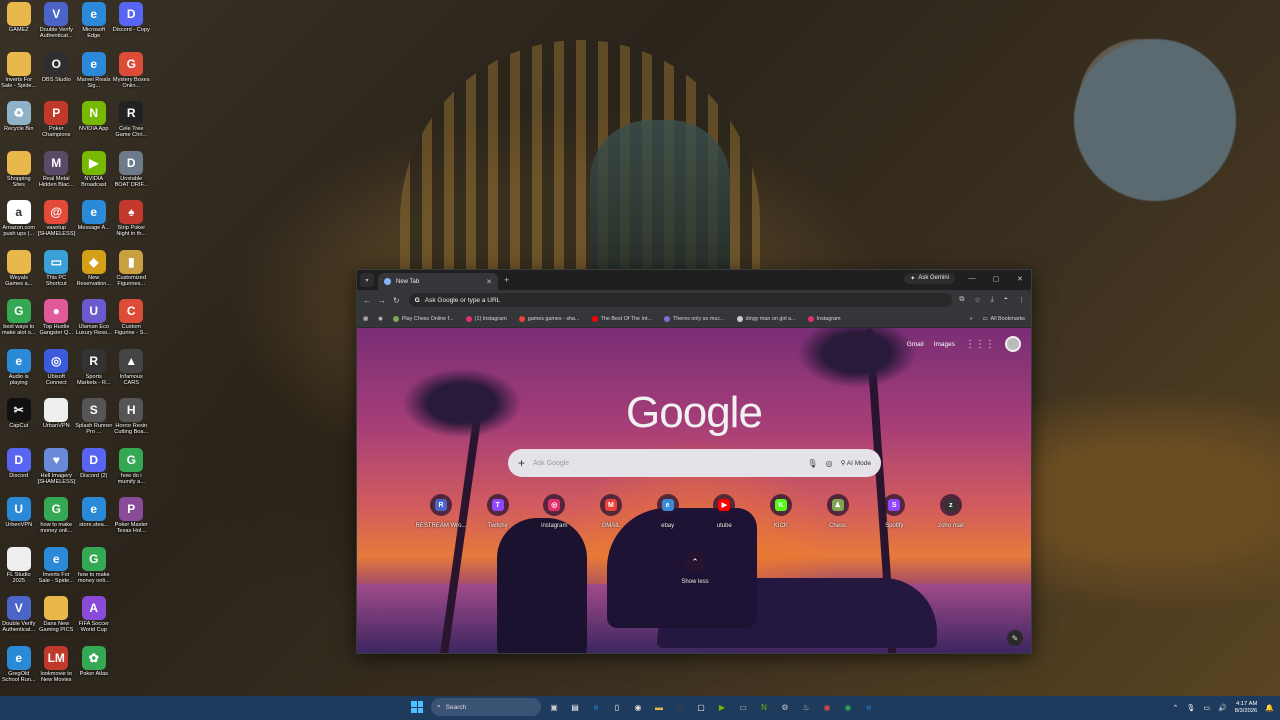  Describe the element at coordinates (1269, 708) in the screenshot. I see `notification-icon: 🔔` at that location.